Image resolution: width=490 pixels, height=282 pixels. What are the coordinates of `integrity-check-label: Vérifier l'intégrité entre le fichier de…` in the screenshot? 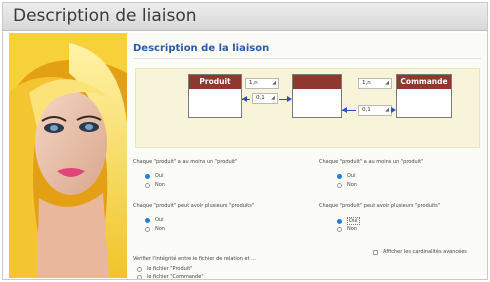 It's located at (194, 259).